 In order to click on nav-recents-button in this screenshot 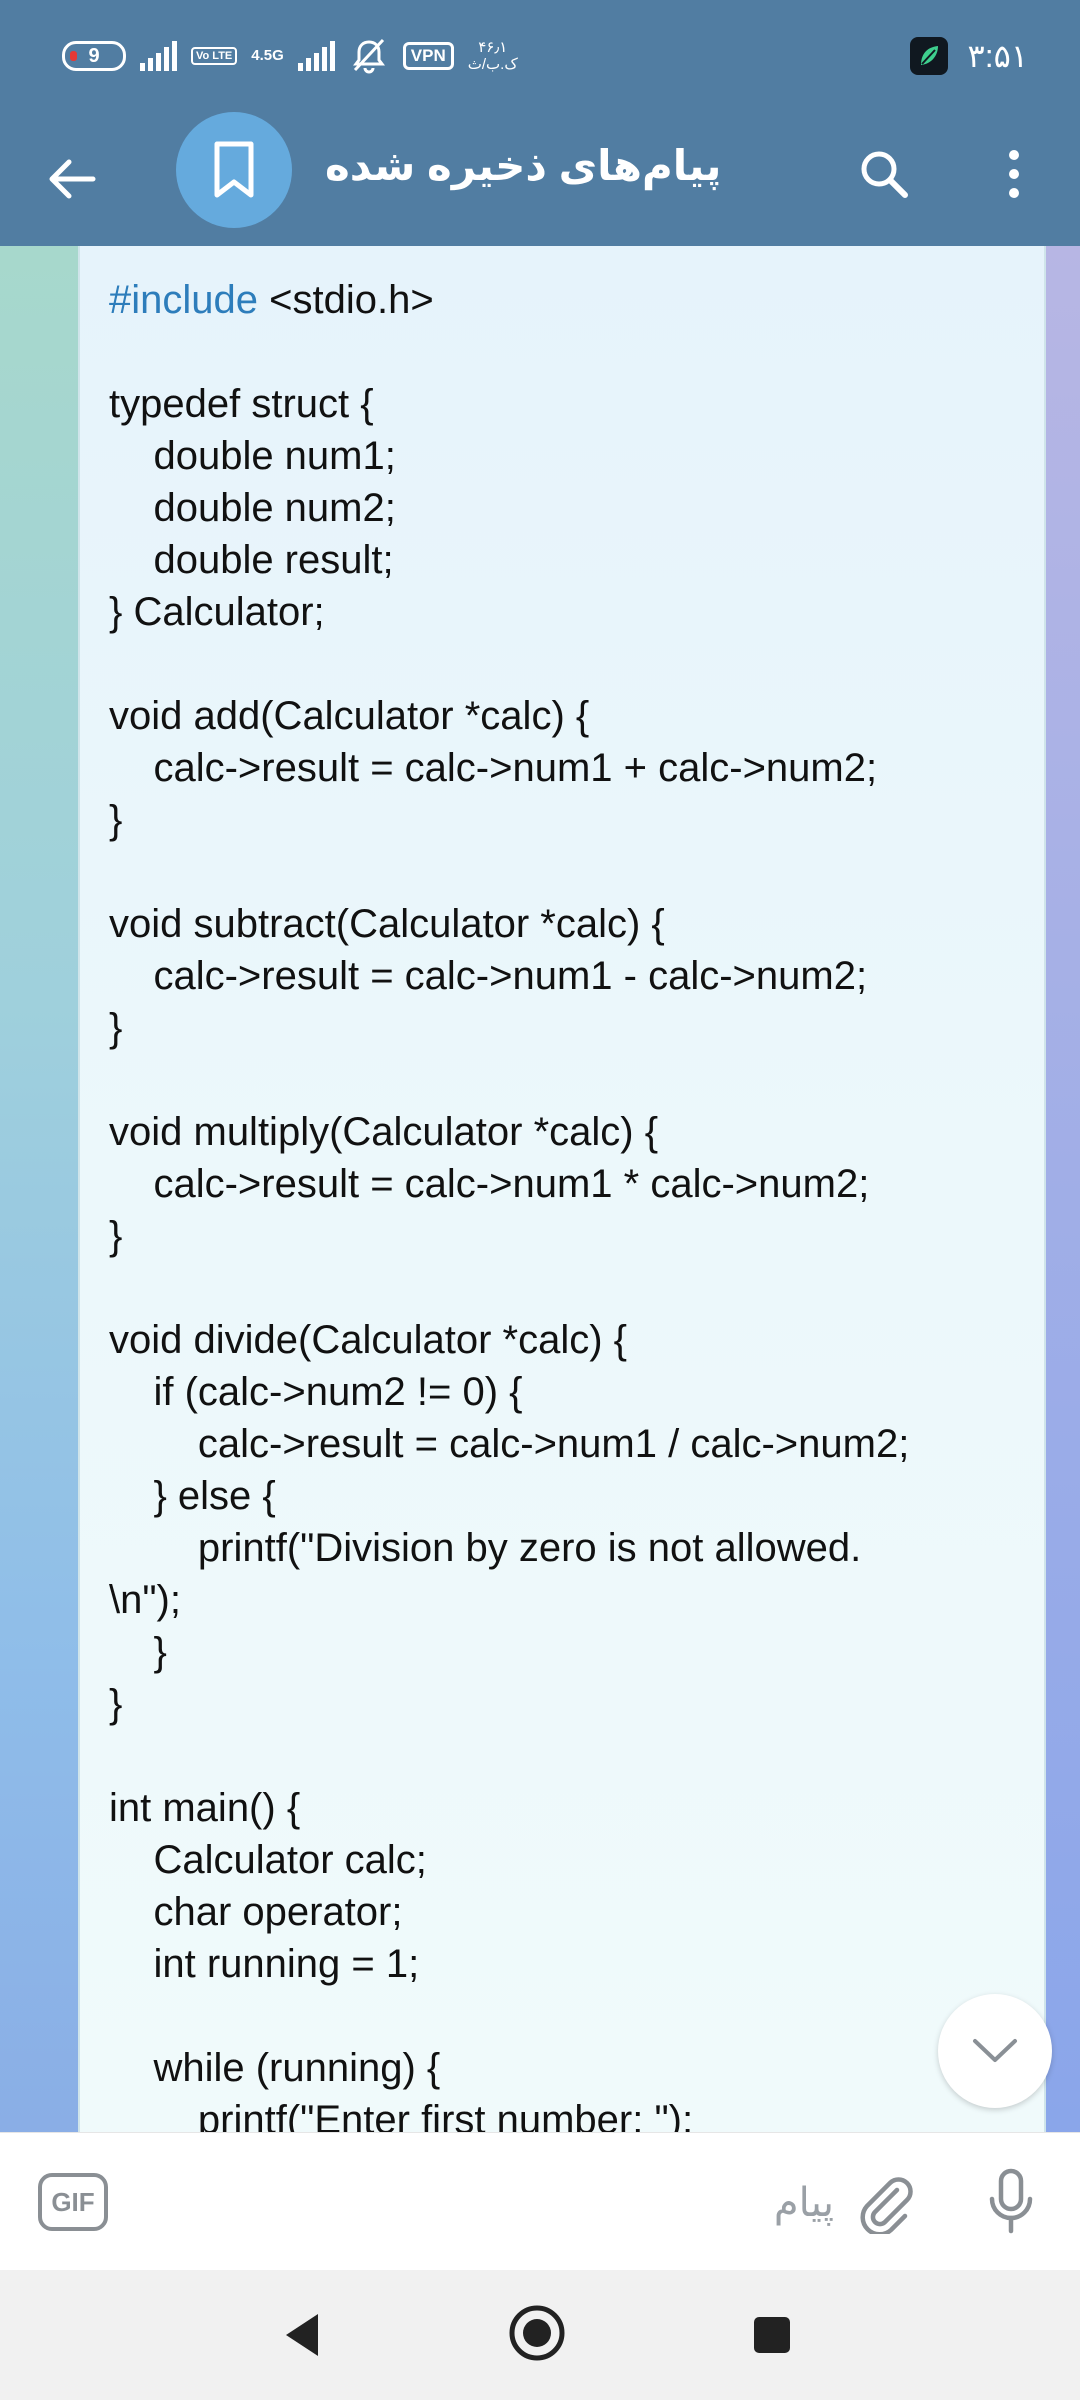, I will do `click(772, 2335)`.